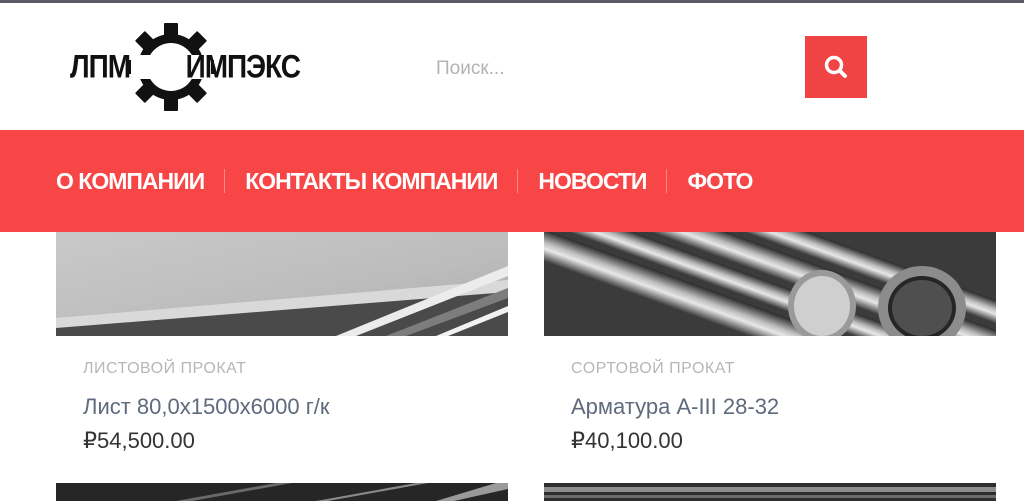 The height and width of the screenshot is (501, 1024). I want to click on nav-item-about: О КОМПАНИИ, so click(130, 181).